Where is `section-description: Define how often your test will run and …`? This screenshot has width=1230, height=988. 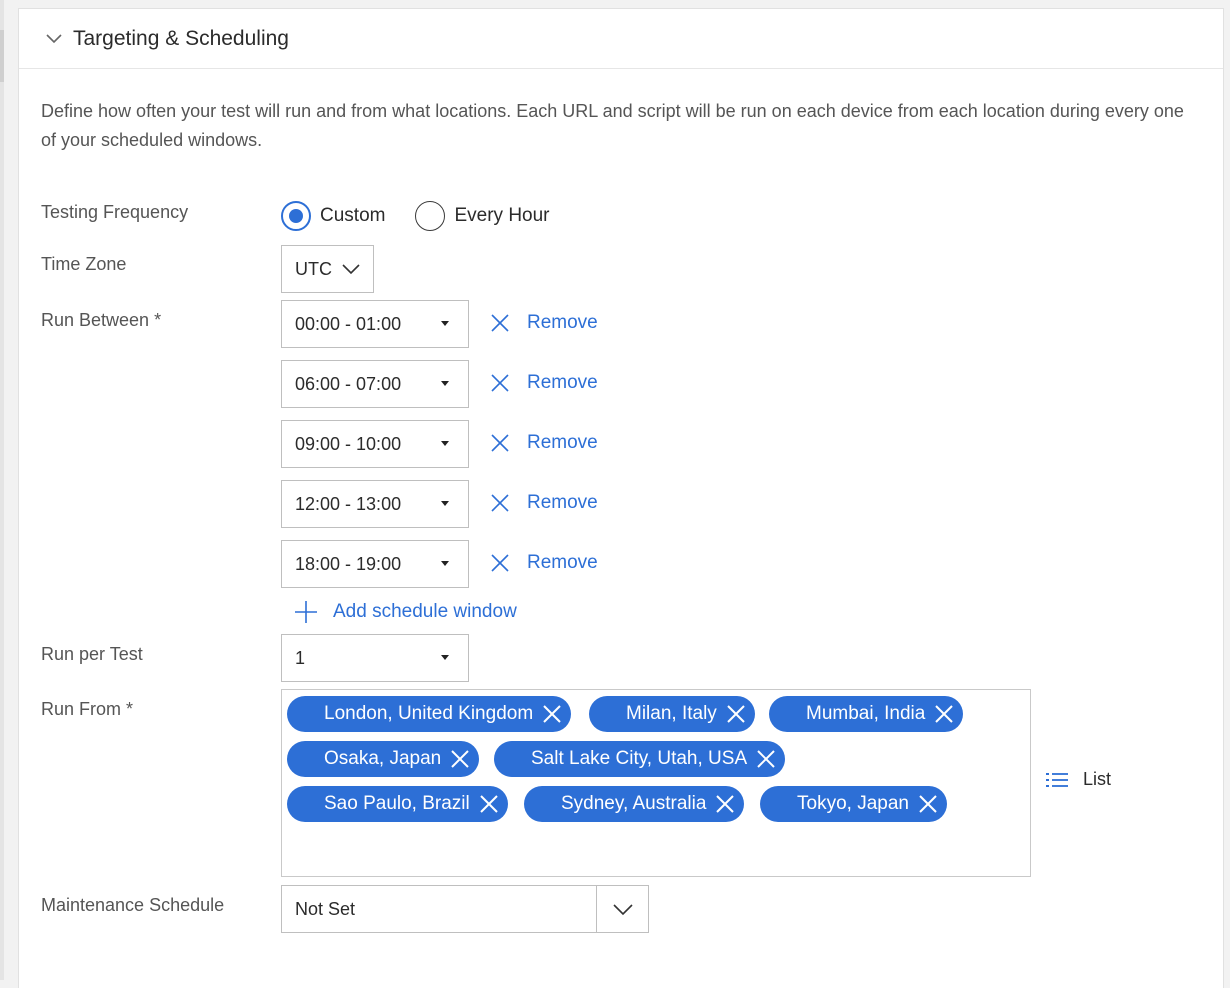 section-description: Define how often your test will run and … is located at coordinates (612, 125).